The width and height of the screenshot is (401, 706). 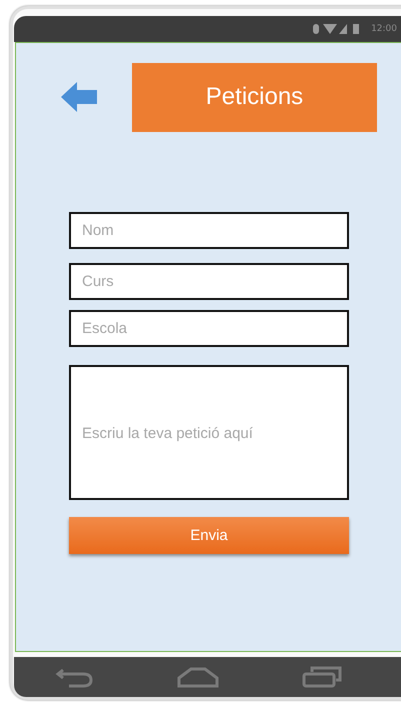 I want to click on message-field: Escriu la teva petició aquí, so click(x=209, y=432).